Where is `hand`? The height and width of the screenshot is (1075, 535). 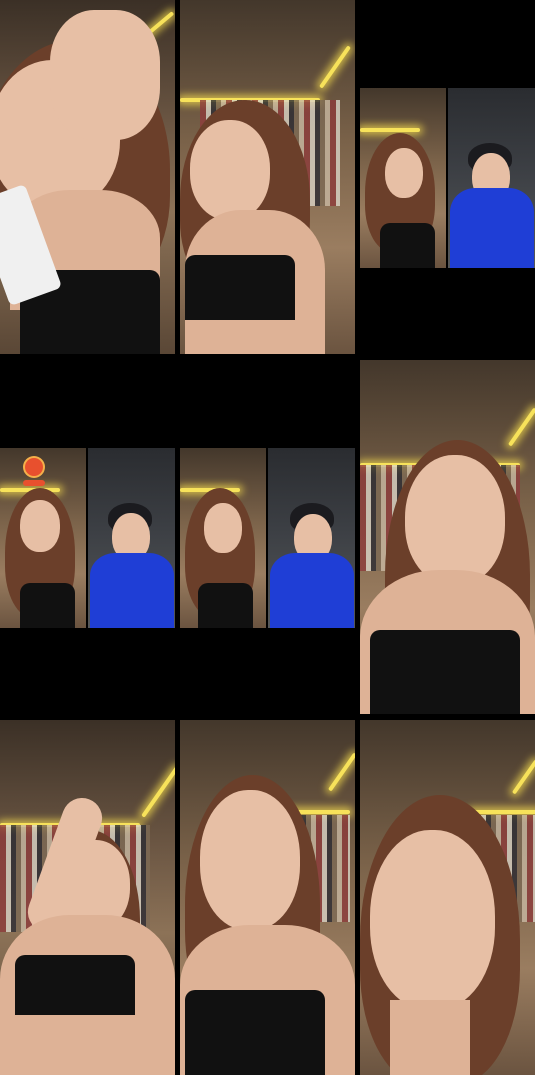
hand is located at coordinates (105, 75).